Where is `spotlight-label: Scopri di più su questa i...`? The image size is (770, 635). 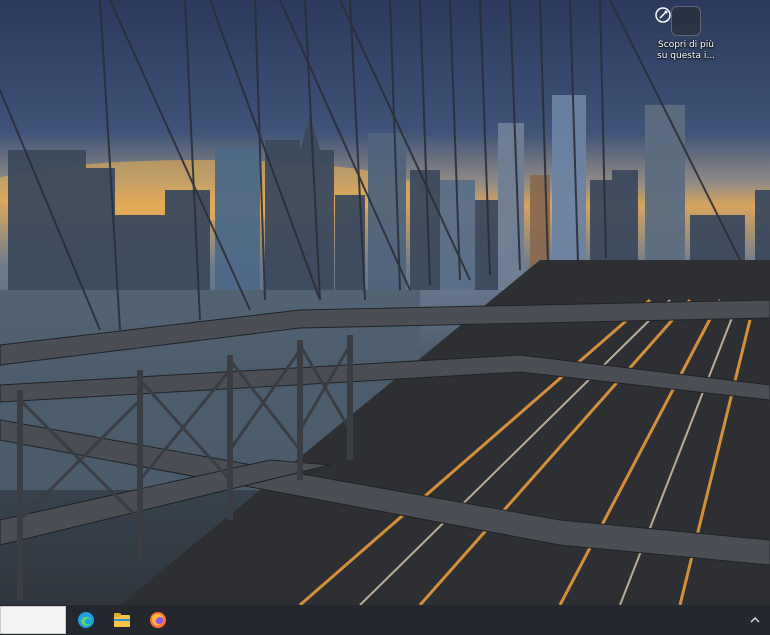
spotlight-label: Scopri di più su questa i... is located at coordinates (686, 51).